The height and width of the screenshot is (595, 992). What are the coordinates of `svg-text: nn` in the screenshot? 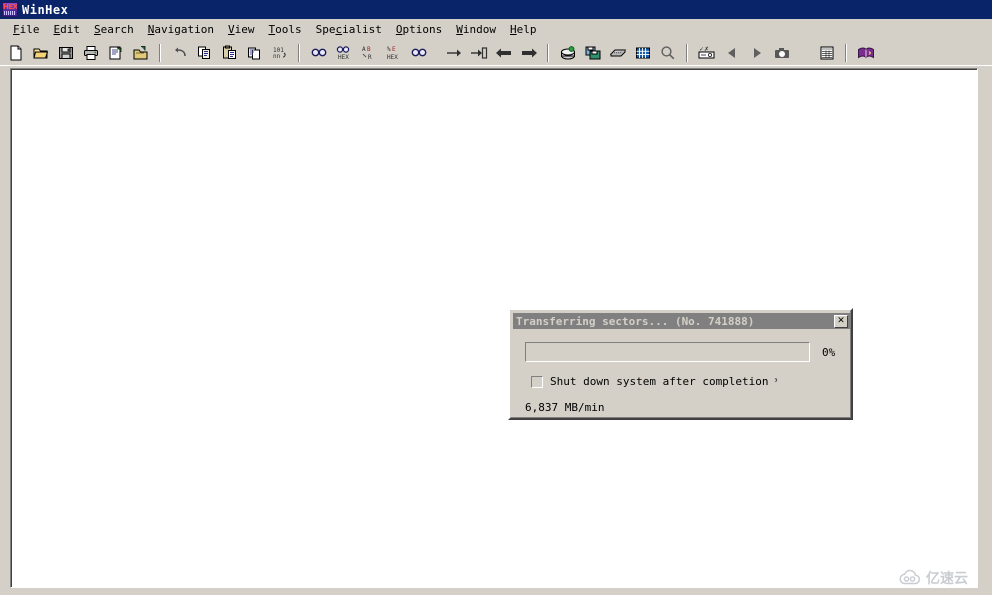 It's located at (277, 56).